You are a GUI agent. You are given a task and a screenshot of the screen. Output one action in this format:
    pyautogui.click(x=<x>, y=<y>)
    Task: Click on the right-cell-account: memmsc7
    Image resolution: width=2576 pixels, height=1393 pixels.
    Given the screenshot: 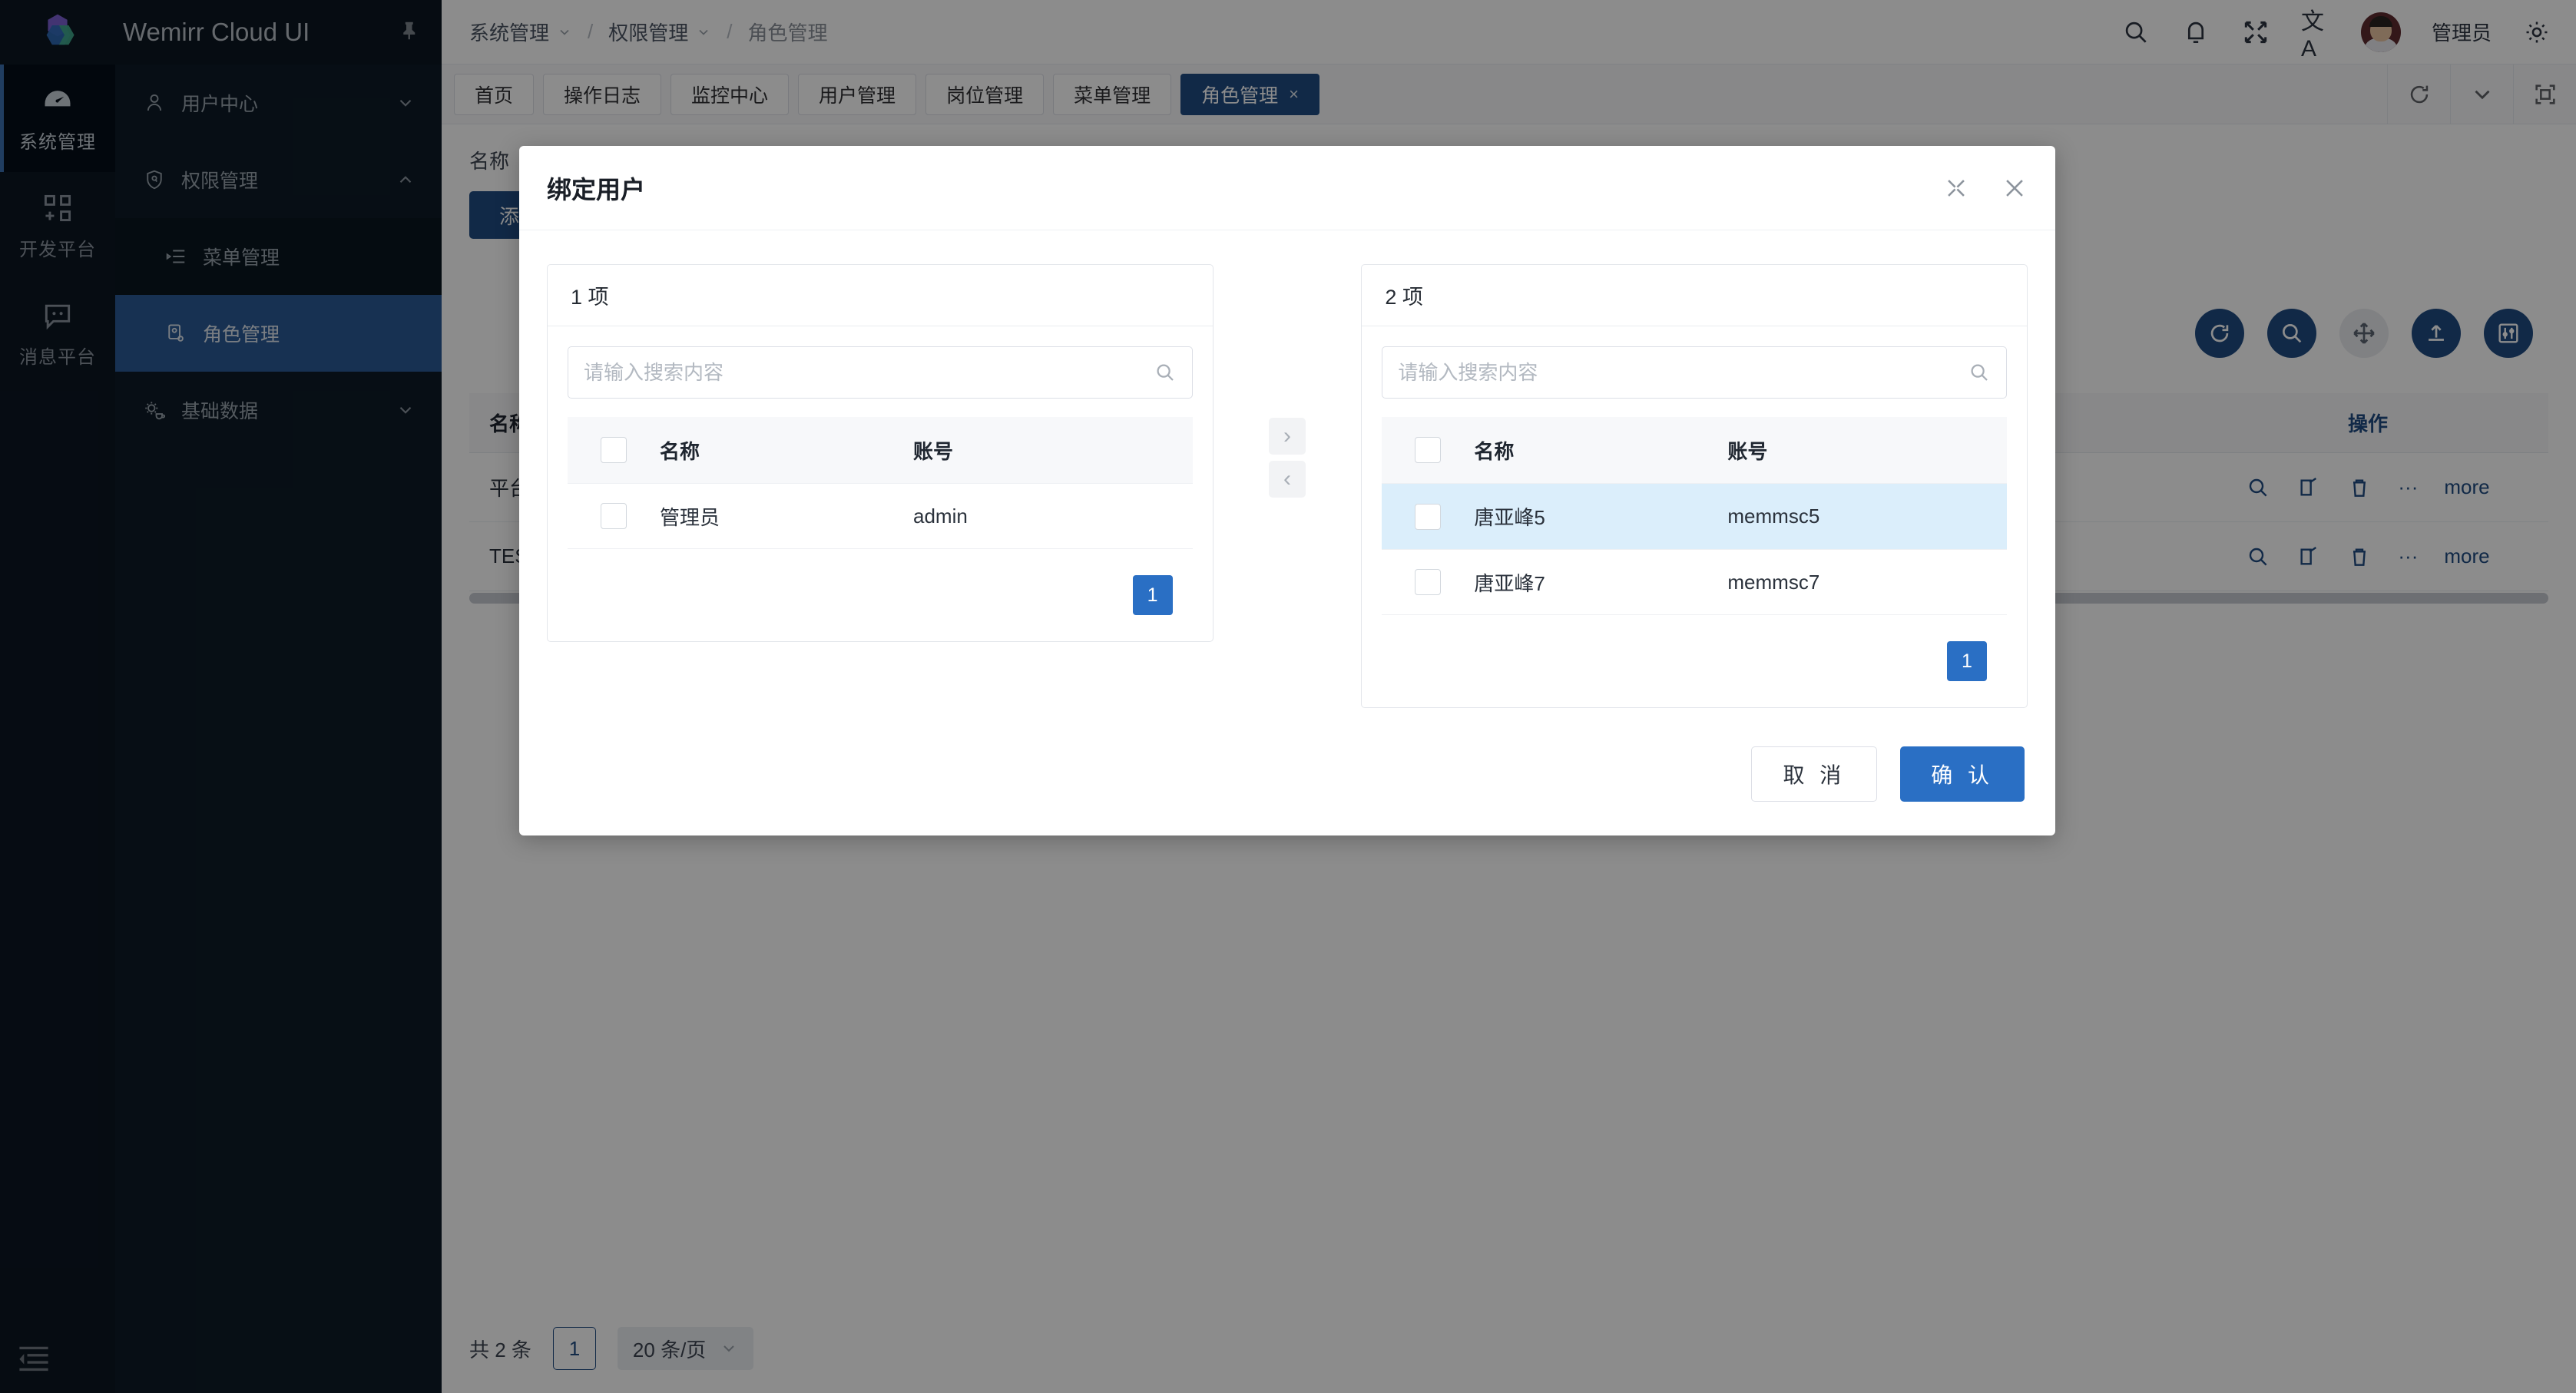 What is the action you would take?
    pyautogui.click(x=1774, y=582)
    